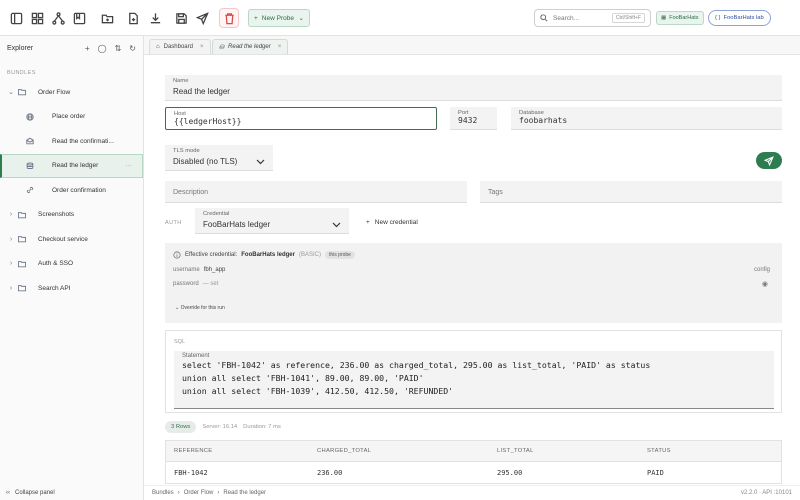 The height and width of the screenshot is (500, 800). What do you see at coordinates (564, 451) in the screenshot?
I see `column-header: LIST_TOTAL` at bounding box center [564, 451].